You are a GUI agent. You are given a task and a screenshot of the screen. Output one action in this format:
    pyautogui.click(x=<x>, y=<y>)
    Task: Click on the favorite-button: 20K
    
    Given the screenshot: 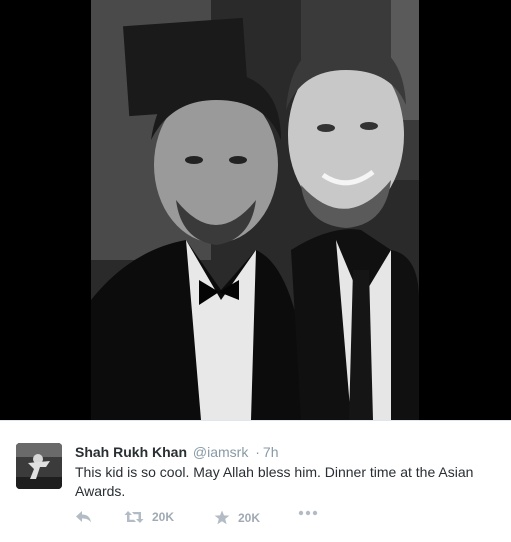 What is the action you would take?
    pyautogui.click(x=237, y=517)
    